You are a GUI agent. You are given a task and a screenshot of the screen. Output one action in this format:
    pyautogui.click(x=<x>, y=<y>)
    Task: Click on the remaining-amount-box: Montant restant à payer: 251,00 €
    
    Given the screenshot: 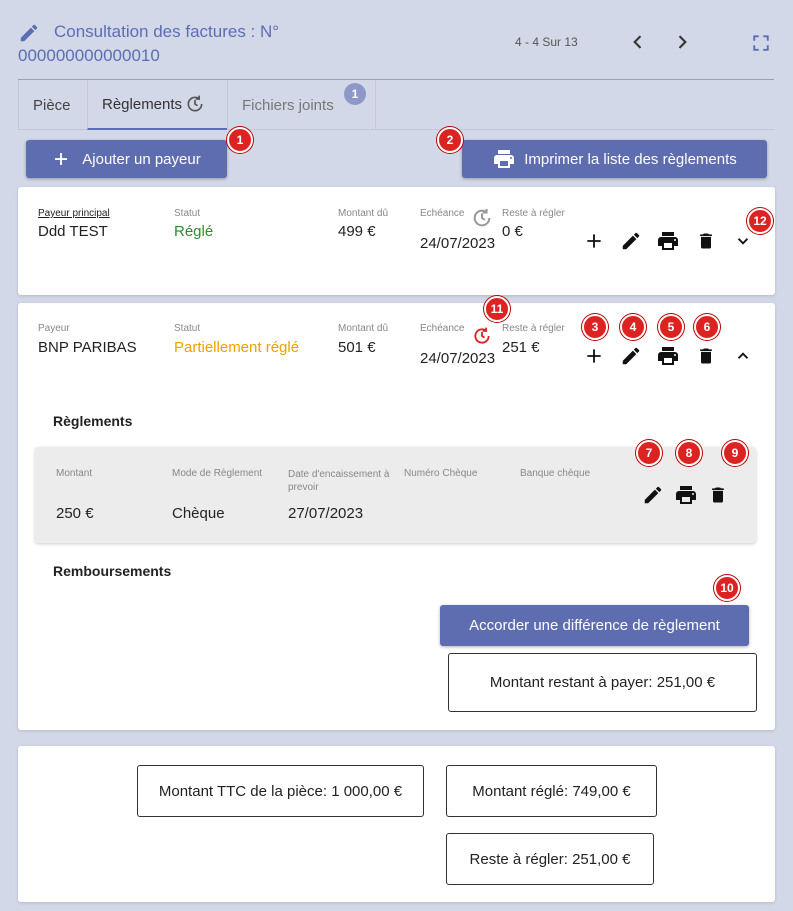 What is the action you would take?
    pyautogui.click(x=602, y=682)
    